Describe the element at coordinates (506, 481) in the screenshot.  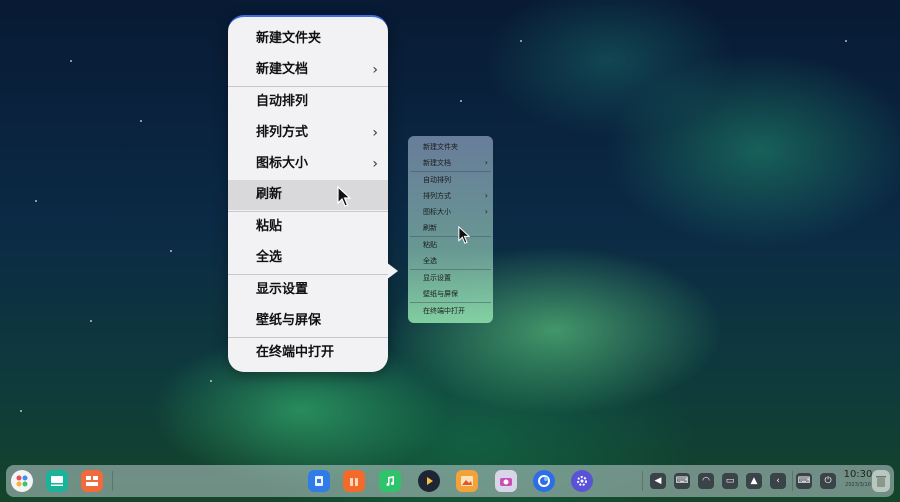
I see `camera-icon` at that location.